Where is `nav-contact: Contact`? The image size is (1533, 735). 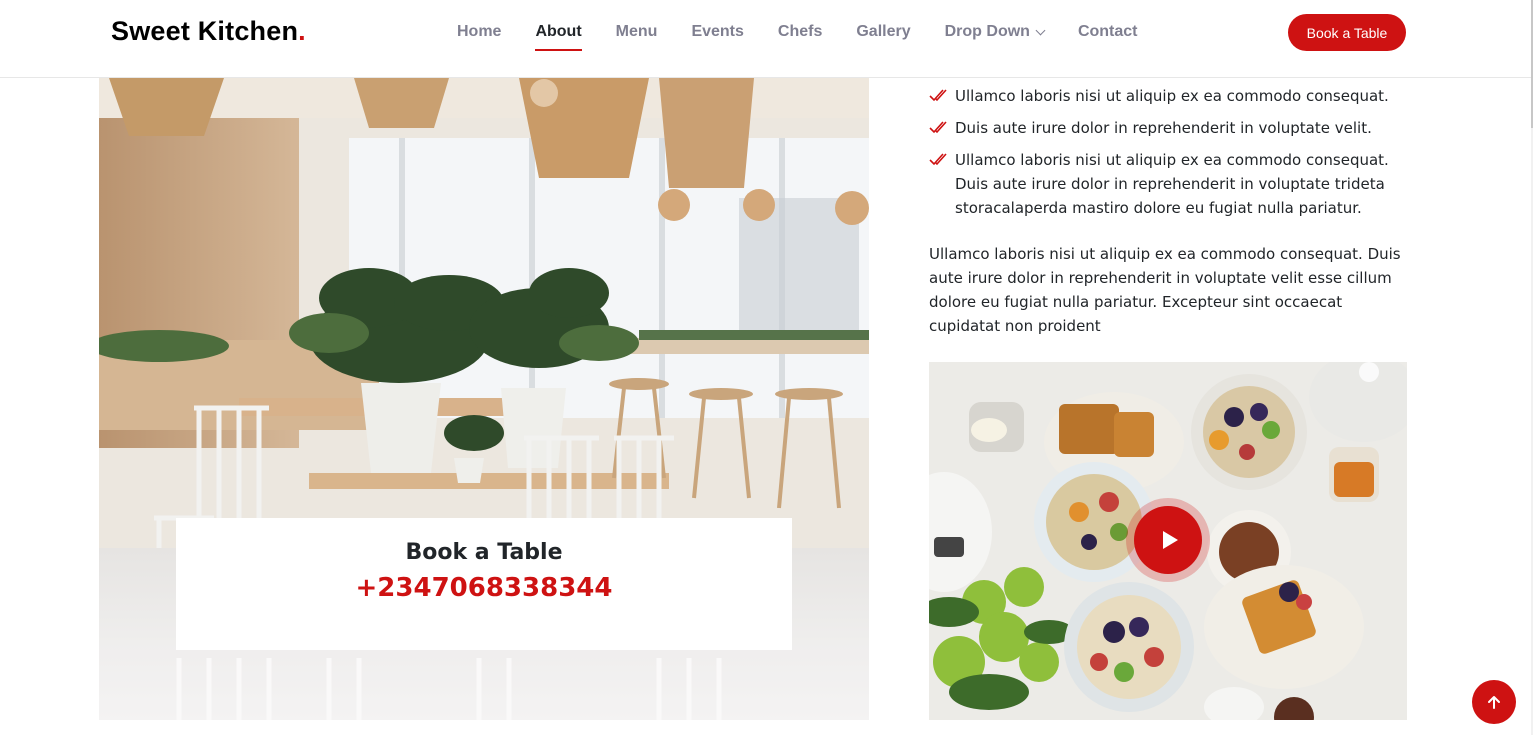 nav-contact: Contact is located at coordinates (1108, 32).